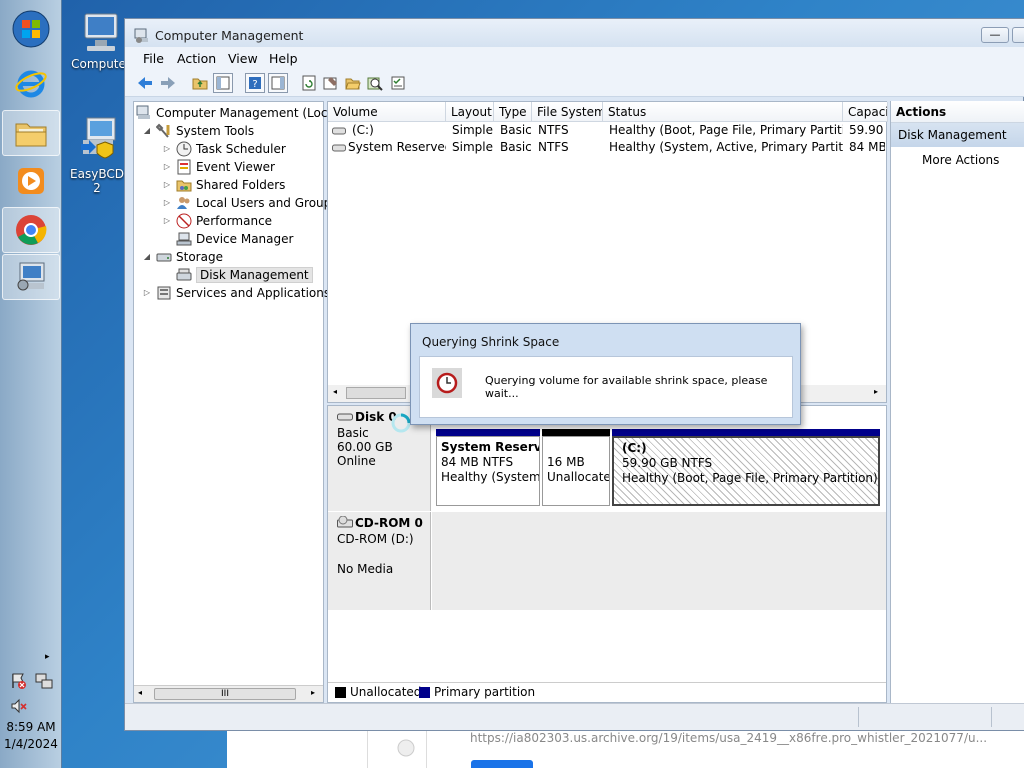  I want to click on cdrom-0-title: CD-ROM 0, so click(383, 523).